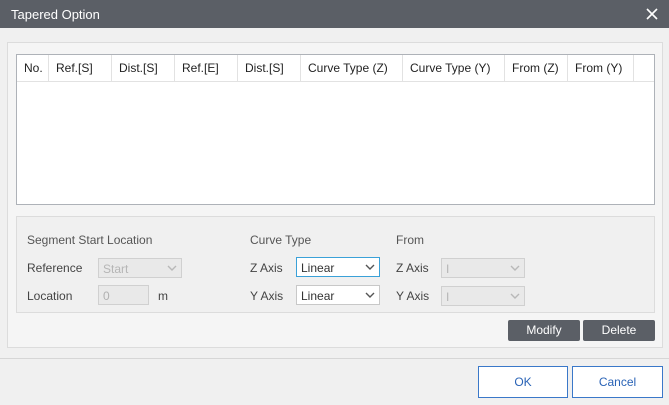 Image resolution: width=669 pixels, height=405 pixels. Describe the element at coordinates (410, 240) in the screenshot. I see `from-header: From` at that location.